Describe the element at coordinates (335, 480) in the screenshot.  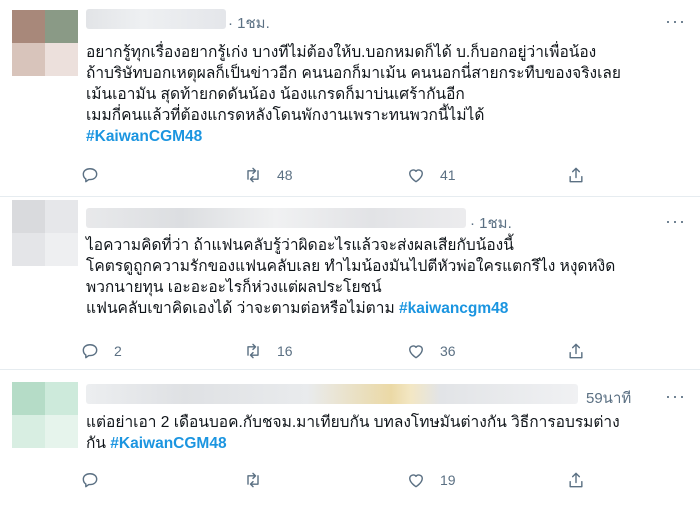
I see `tweet-actions: 19` at that location.